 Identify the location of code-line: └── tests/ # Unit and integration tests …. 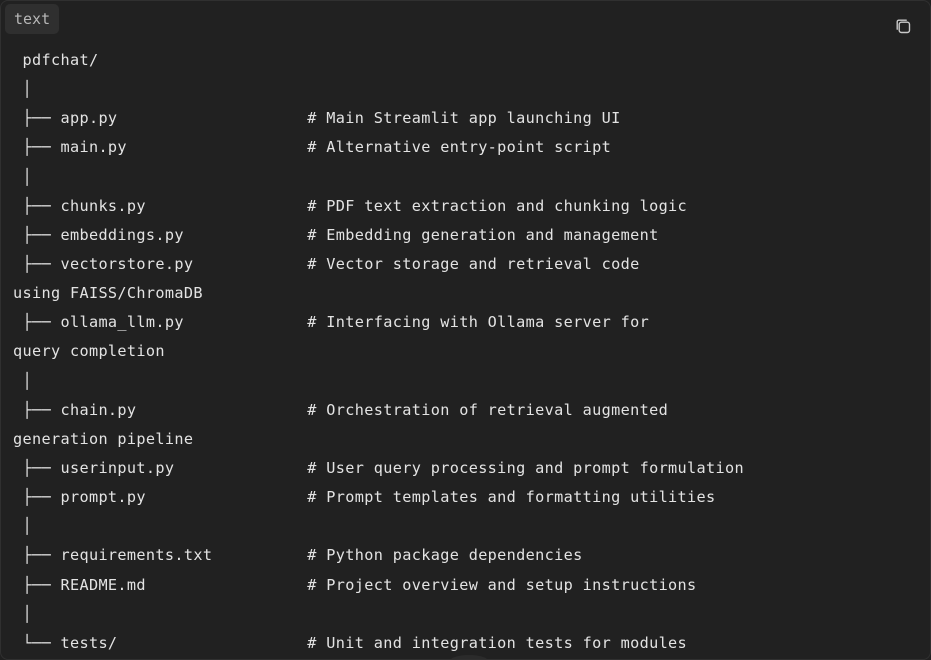
(350, 642).